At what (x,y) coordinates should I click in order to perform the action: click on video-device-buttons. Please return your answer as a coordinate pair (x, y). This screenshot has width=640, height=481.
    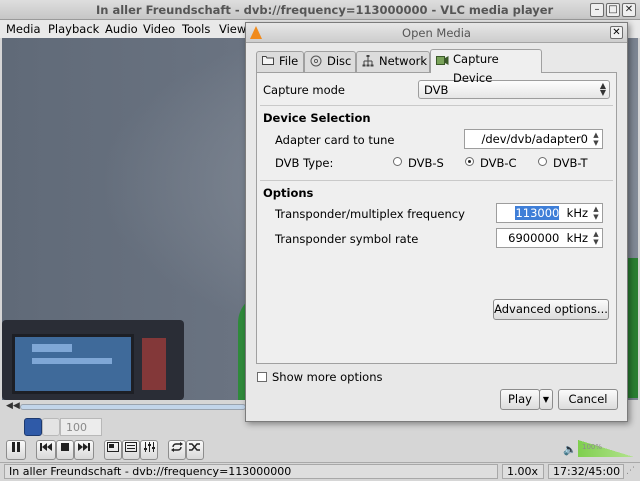
    Looking at the image, I should click on (154, 364).